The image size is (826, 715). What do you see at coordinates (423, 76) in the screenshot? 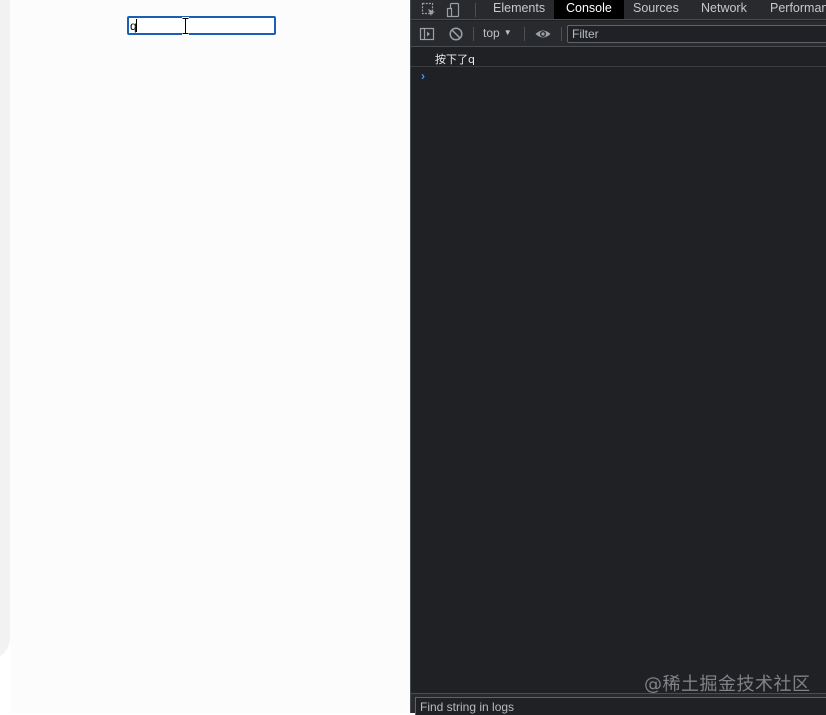
I see `console-prompt-icon: ›` at bounding box center [423, 76].